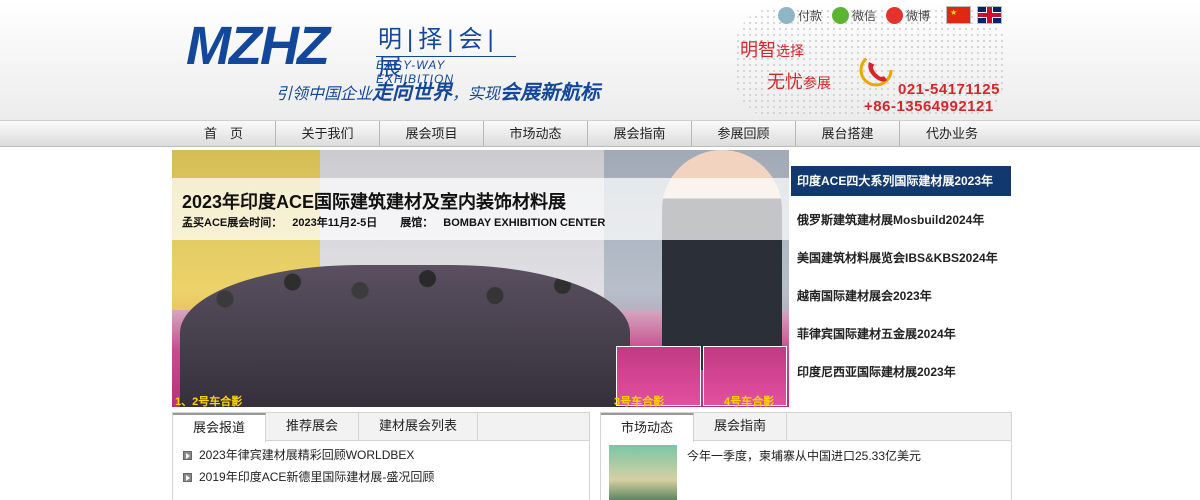 This screenshot has width=1200, height=500. What do you see at coordinates (324, 94) in the screenshot?
I see `slogan-prefix: 引领中国企业` at bounding box center [324, 94].